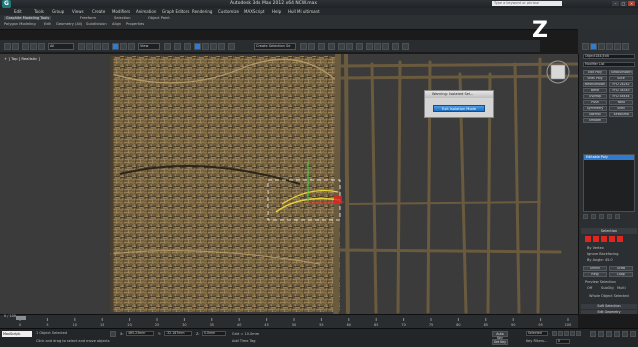 The width and height of the screenshot is (638, 347). I want to click on previous-frame-icon, so click(560, 333).